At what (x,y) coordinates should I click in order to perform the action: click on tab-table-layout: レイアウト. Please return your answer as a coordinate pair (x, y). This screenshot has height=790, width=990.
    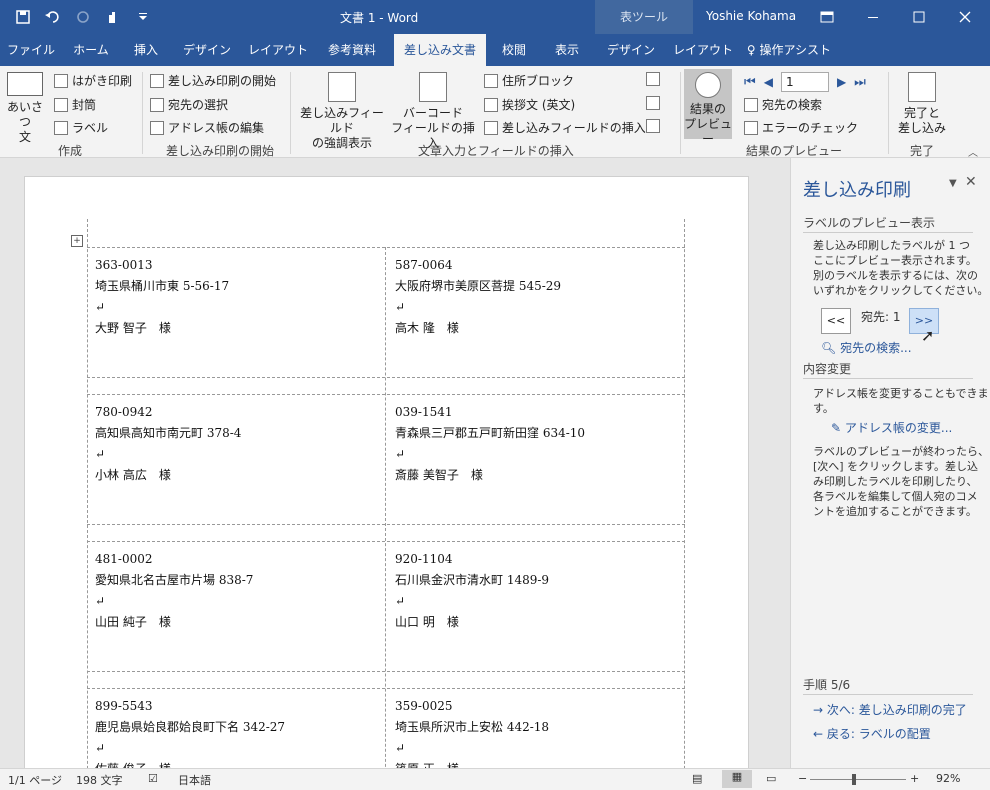
    Looking at the image, I should click on (703, 50).